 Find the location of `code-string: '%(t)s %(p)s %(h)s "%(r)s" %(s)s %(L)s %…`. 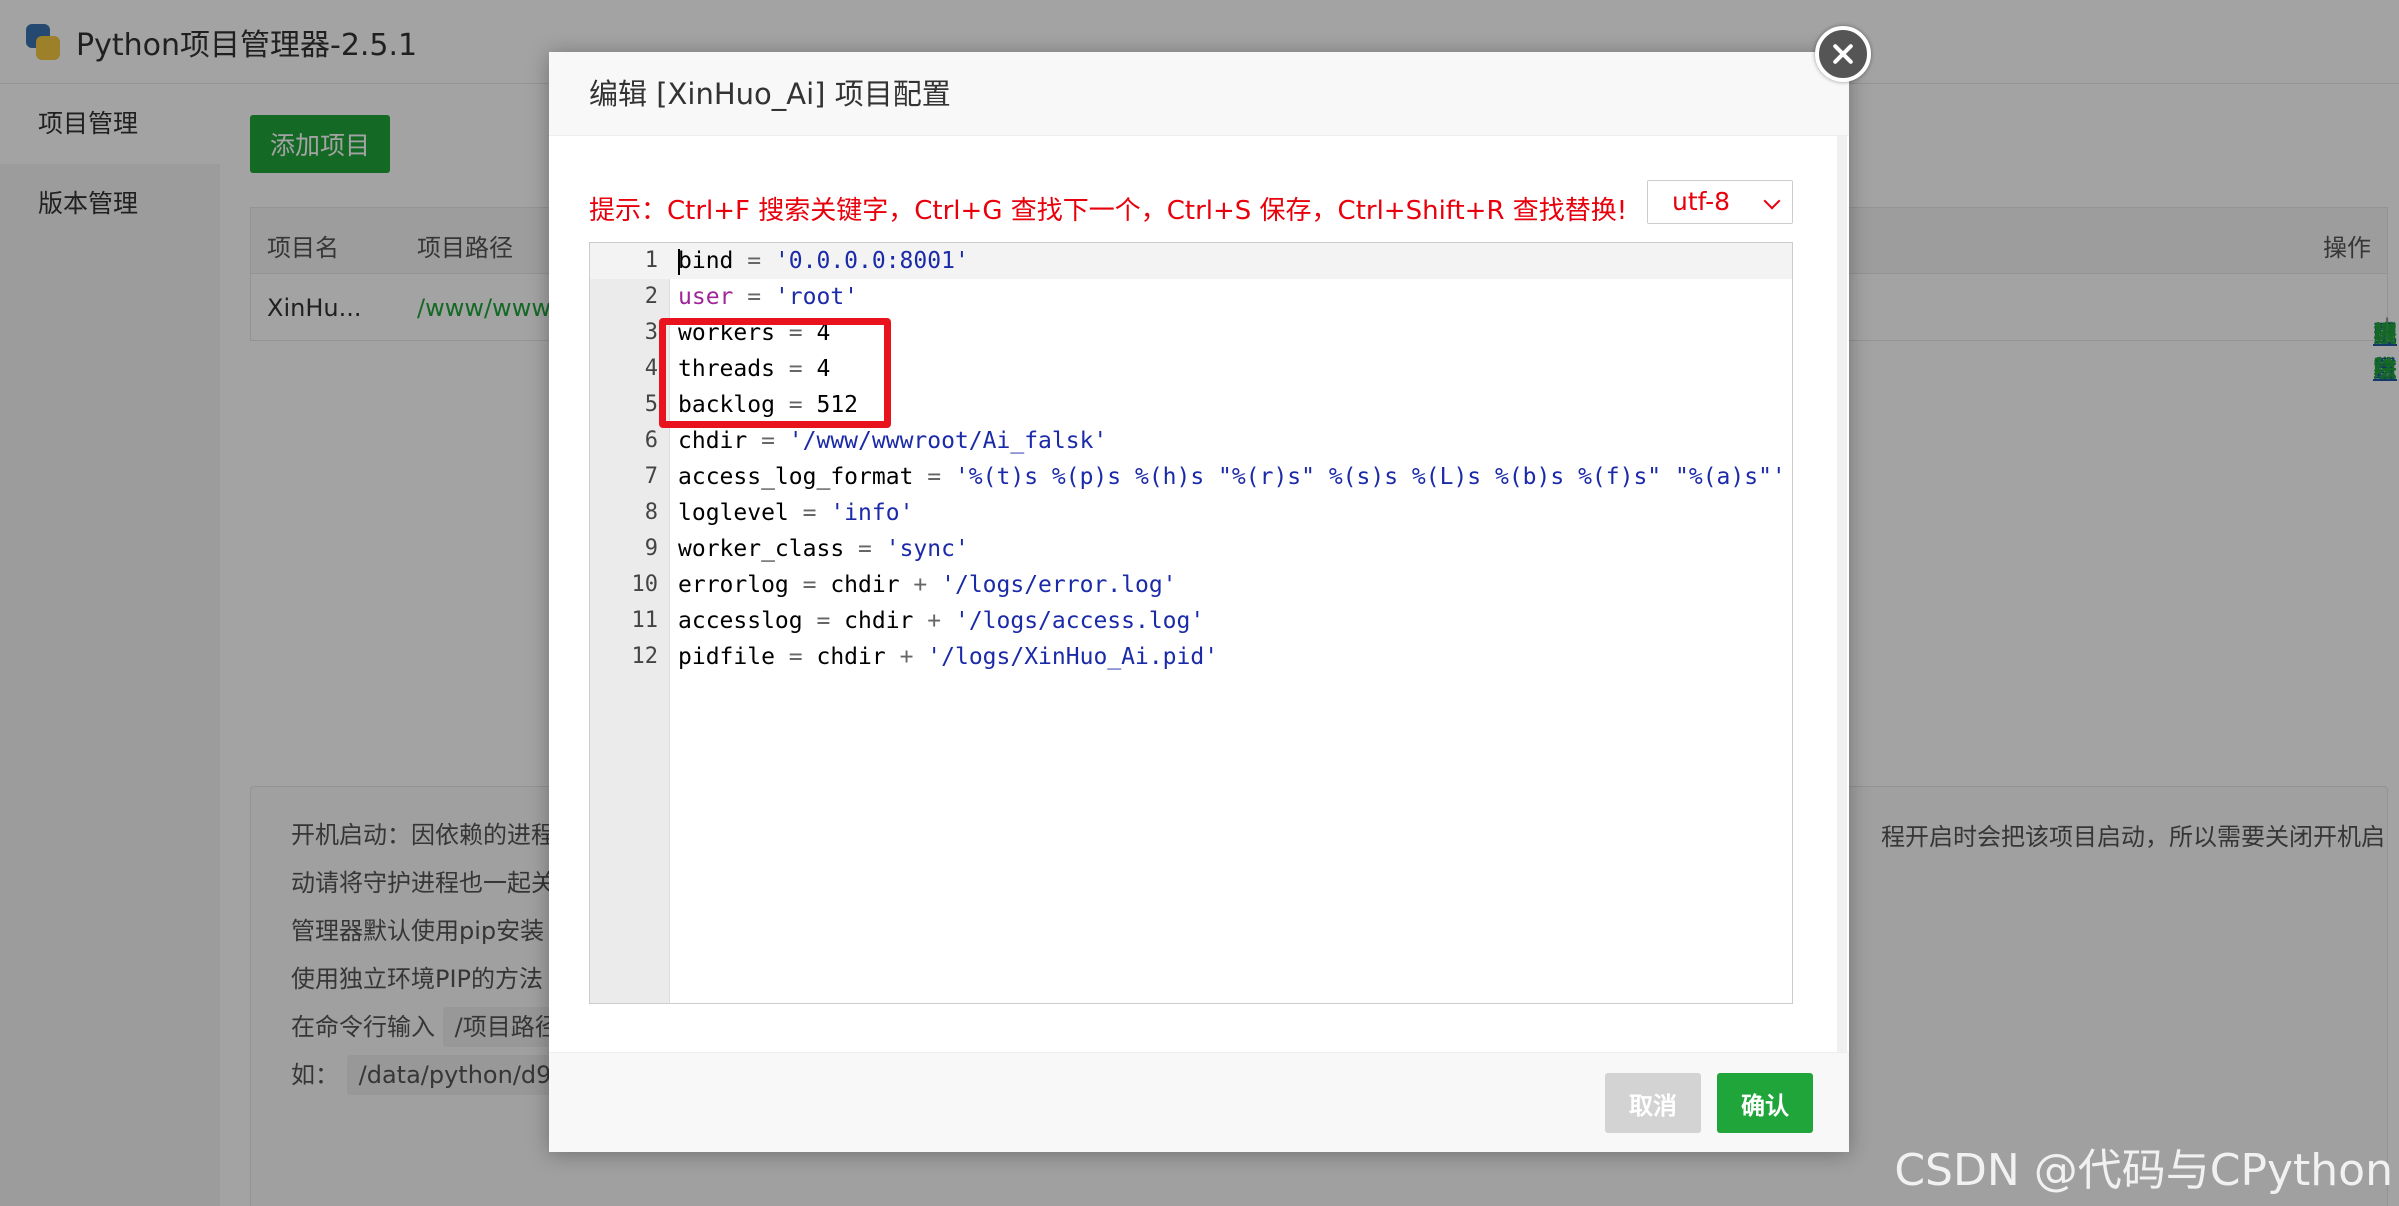

code-string: '%(t)s %(p)s %(h)s "%(r)s" %(s)s %(L)s %… is located at coordinates (1370, 477).